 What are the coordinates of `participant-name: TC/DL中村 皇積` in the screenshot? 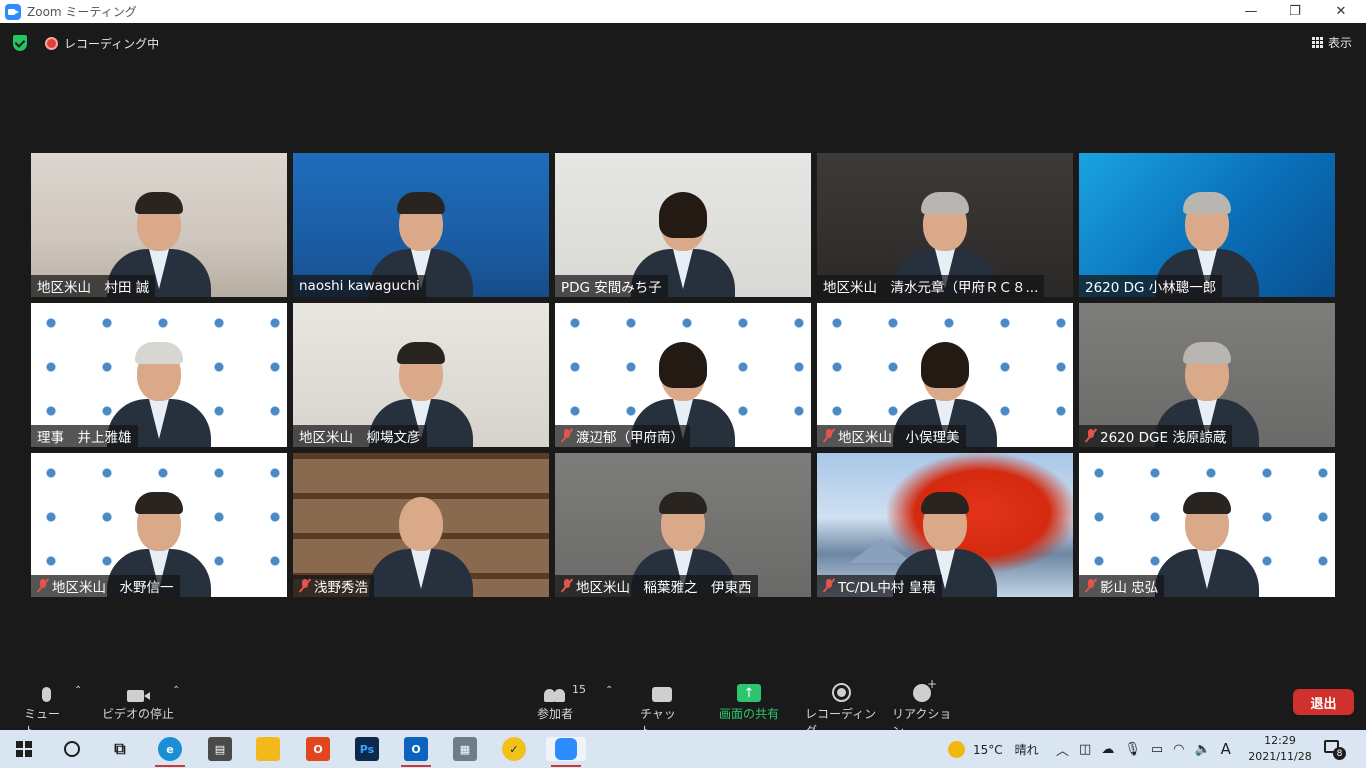 It's located at (887, 588).